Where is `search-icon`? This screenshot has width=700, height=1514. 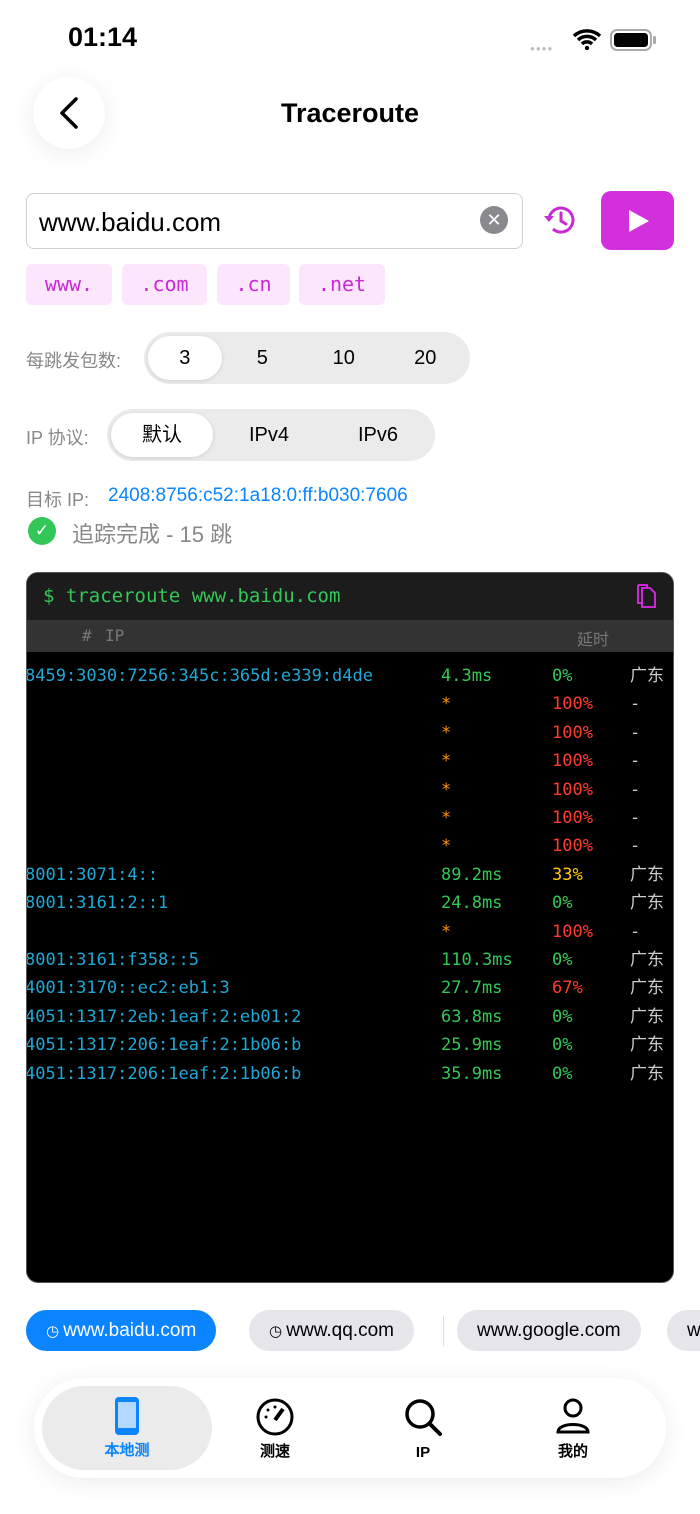
search-icon is located at coordinates (423, 1417).